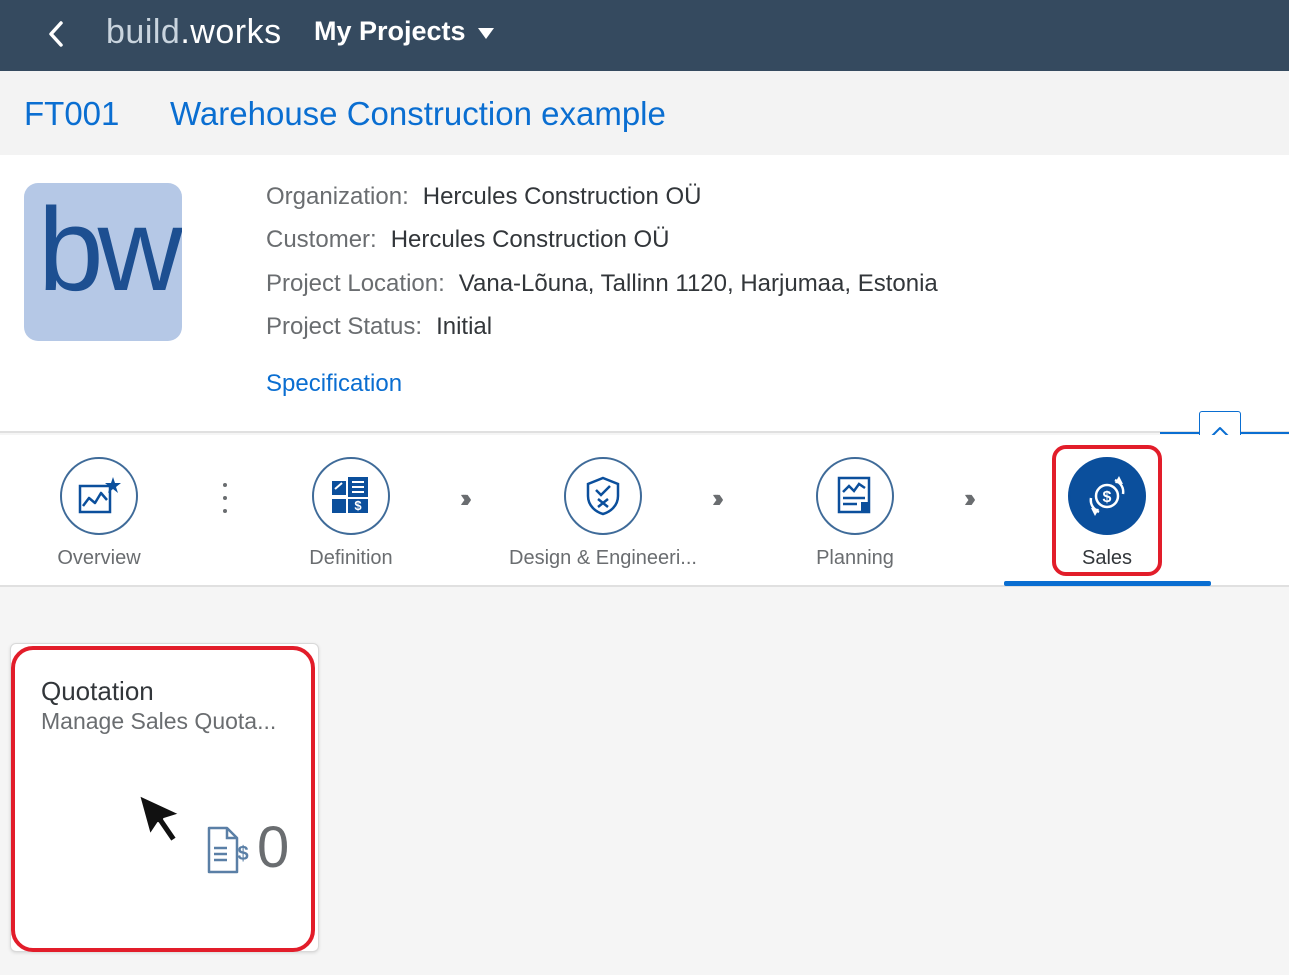  I want to click on shell-bar: build.works My Projects, so click(644, 35).